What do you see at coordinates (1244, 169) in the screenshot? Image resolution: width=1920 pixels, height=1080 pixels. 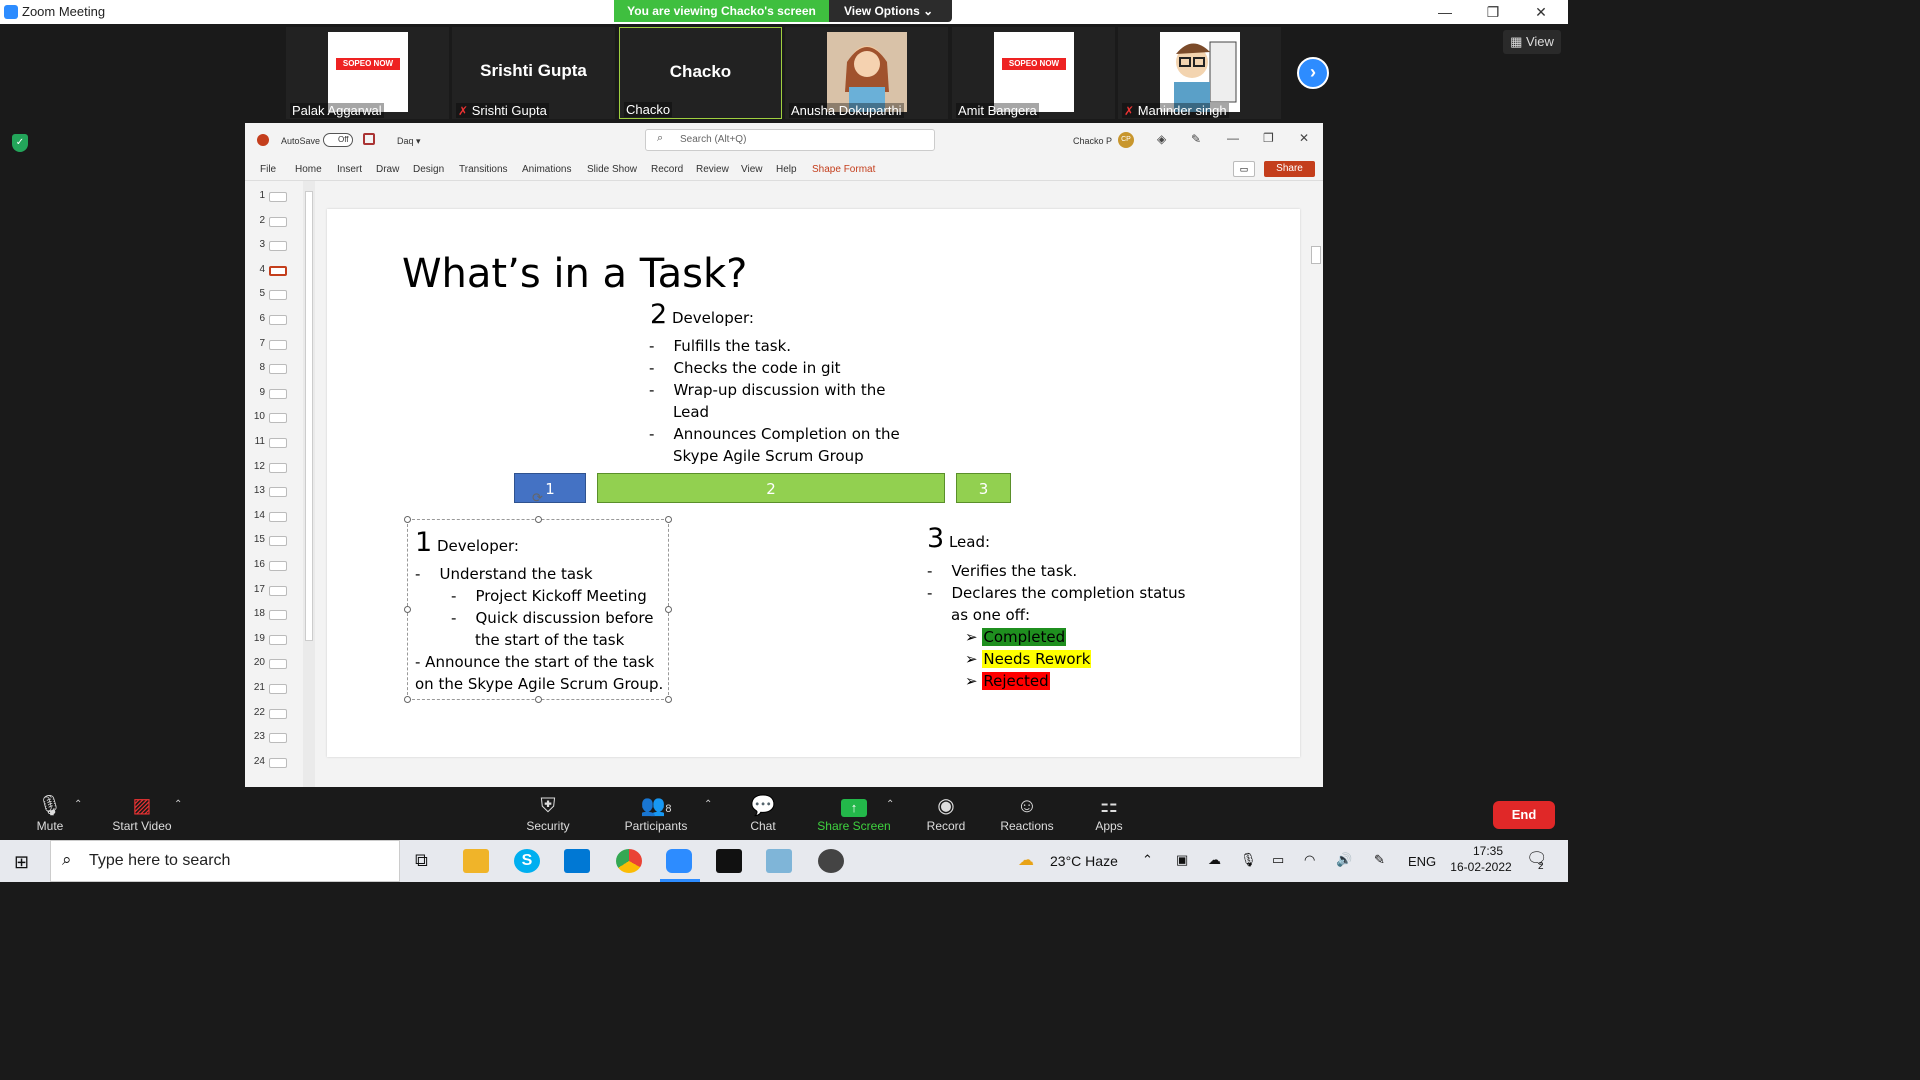 I see `comment-icon: ▭` at bounding box center [1244, 169].